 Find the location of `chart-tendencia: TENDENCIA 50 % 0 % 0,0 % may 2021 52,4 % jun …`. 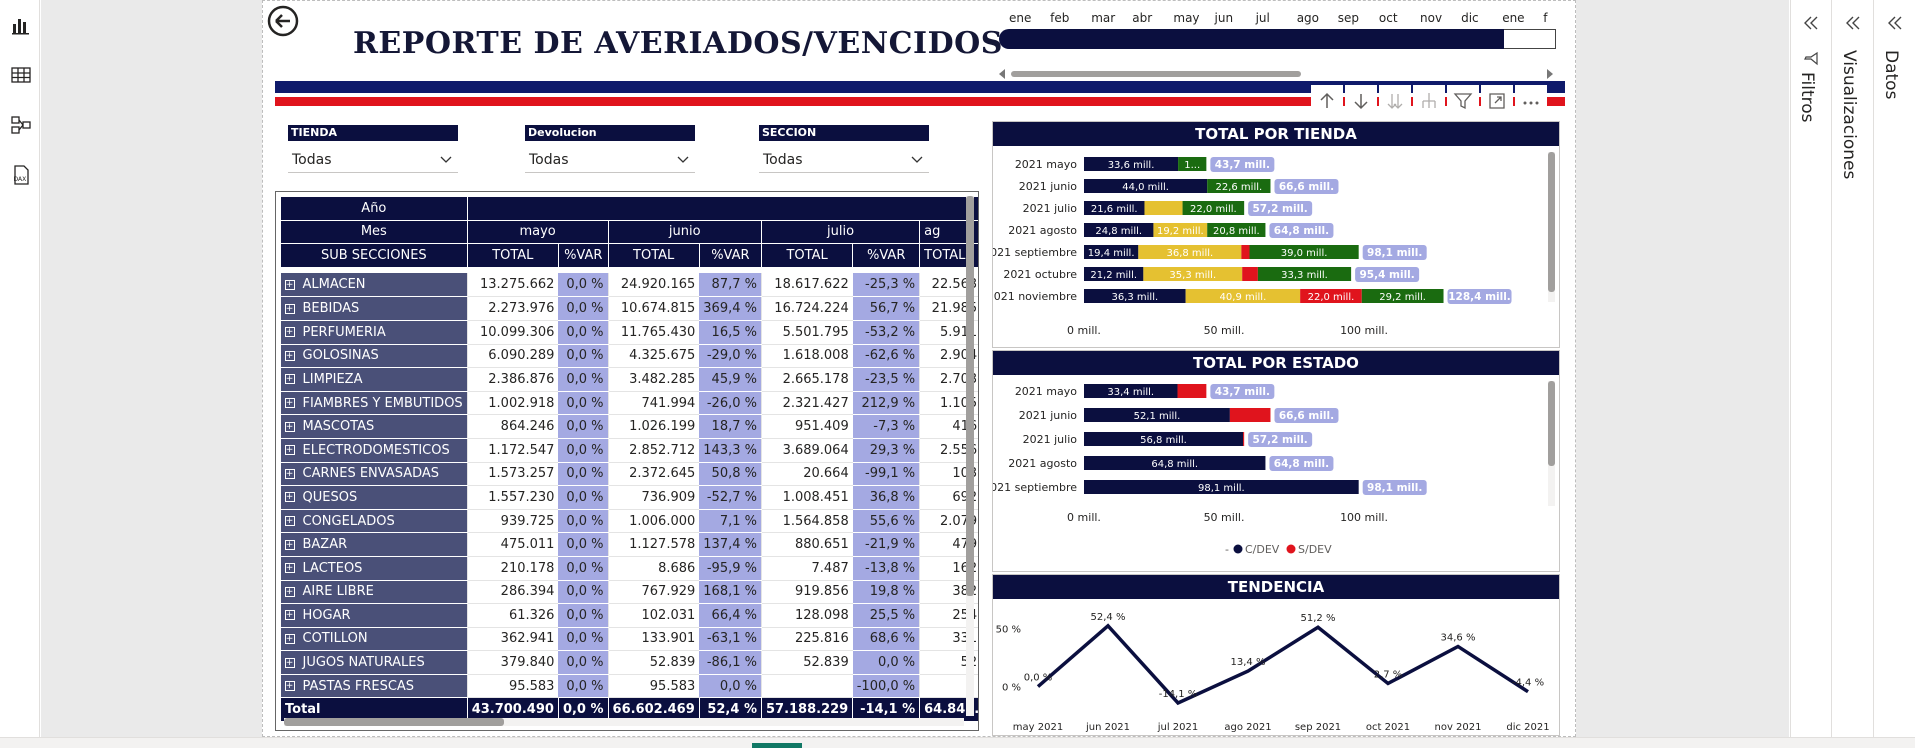

chart-tendencia: TENDENCIA 50 % 0 % 0,0 % may 2021 52,4 % jun … is located at coordinates (1276, 655).